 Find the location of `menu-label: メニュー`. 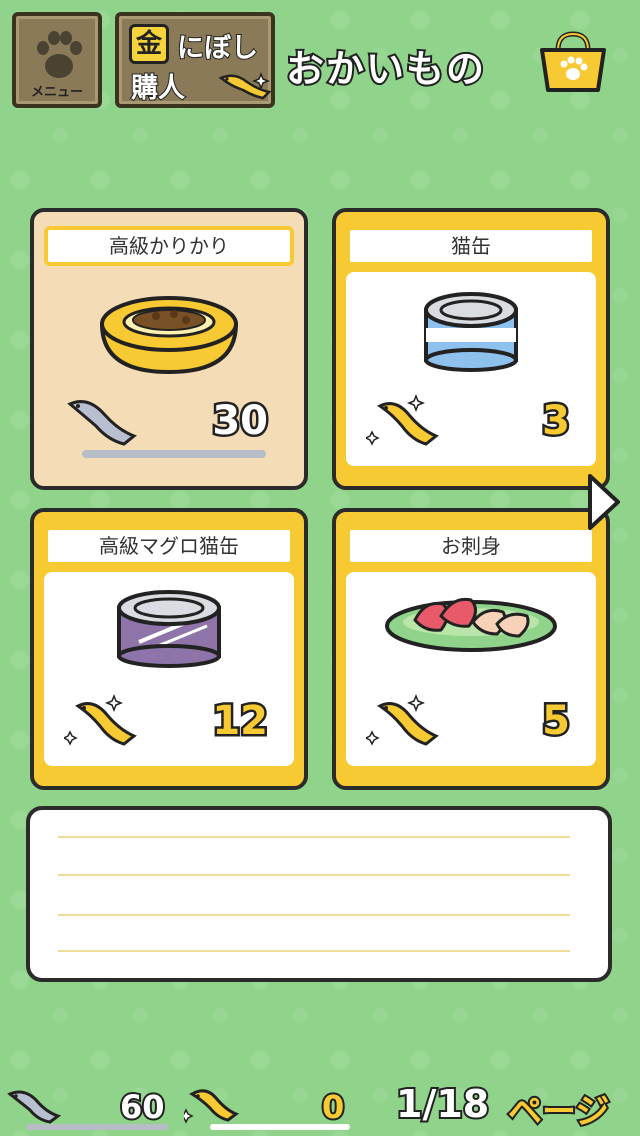

menu-label: メニュー is located at coordinates (56, 92).